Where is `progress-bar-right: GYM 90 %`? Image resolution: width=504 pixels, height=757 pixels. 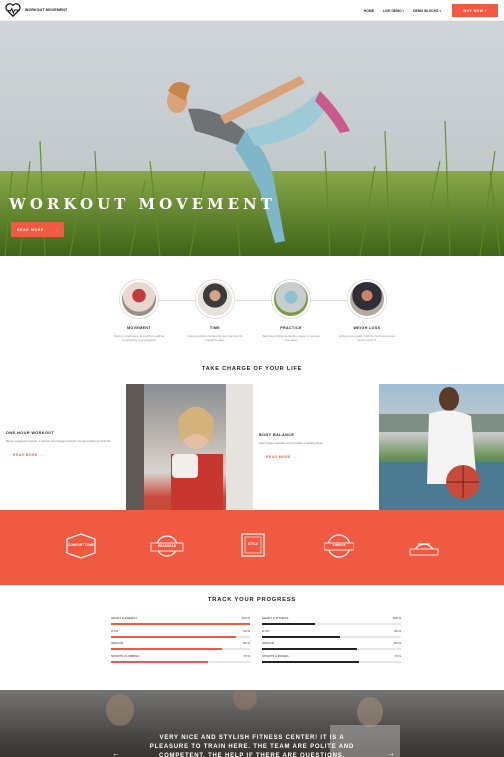
progress-bar-right: GYM 90 % is located at coordinates (331, 633).